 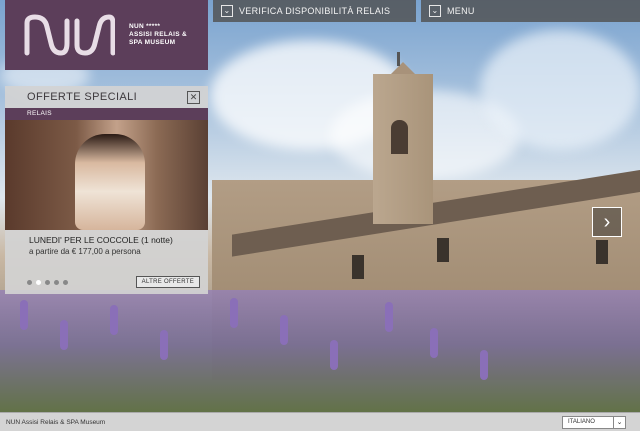 What do you see at coordinates (85, 251) in the screenshot?
I see `offer-price: a partire da € 177,00 a persona` at bounding box center [85, 251].